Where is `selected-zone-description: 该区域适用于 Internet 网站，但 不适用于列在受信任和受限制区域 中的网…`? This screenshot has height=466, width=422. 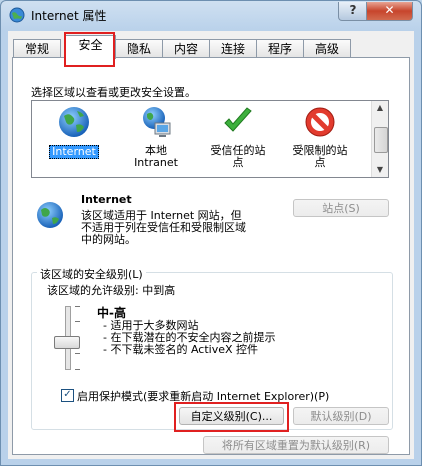
selected-zone-description: 该区域适用于 Internet 网站，但 不适用于列在受信任和受限制区域 中的网… is located at coordinates (163, 227).